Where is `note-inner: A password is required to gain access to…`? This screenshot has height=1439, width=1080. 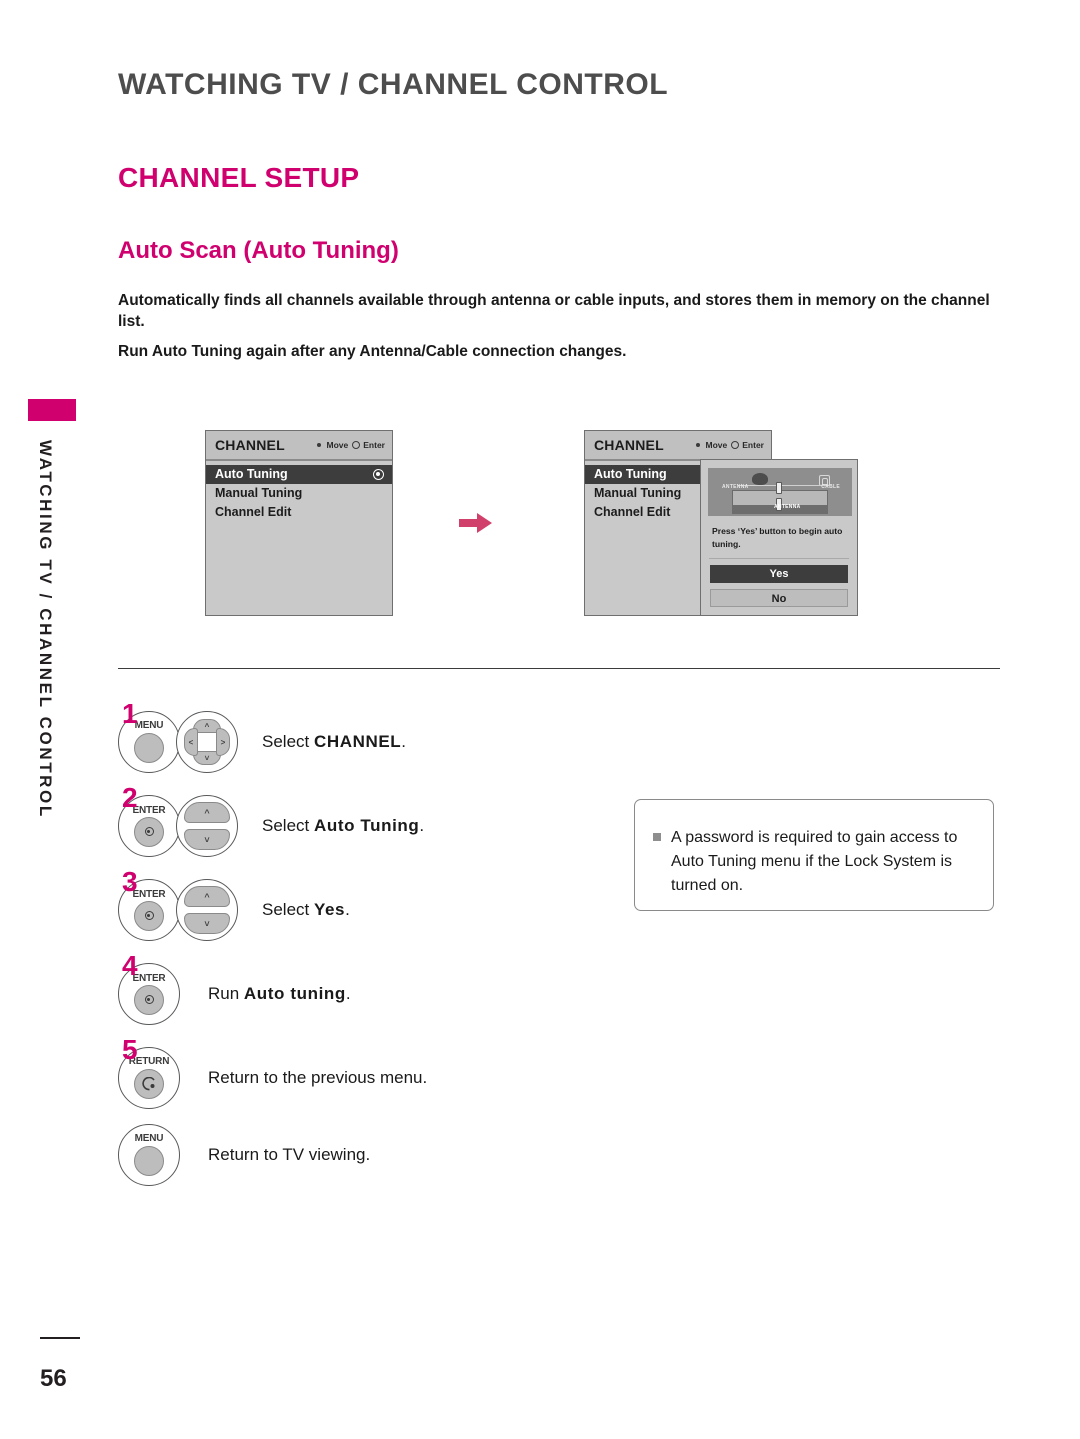
note-inner: A password is required to gain access to… is located at coordinates (814, 849).